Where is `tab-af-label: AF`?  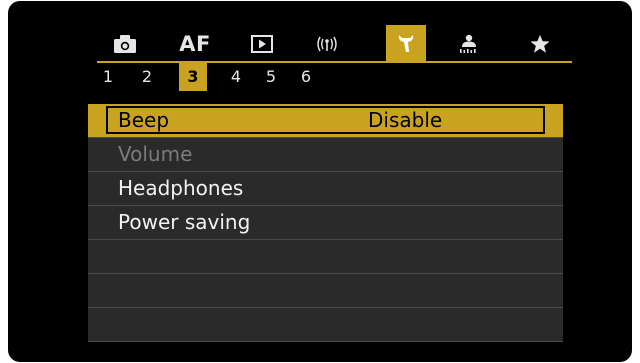
tab-af-label: AF is located at coordinates (195, 44).